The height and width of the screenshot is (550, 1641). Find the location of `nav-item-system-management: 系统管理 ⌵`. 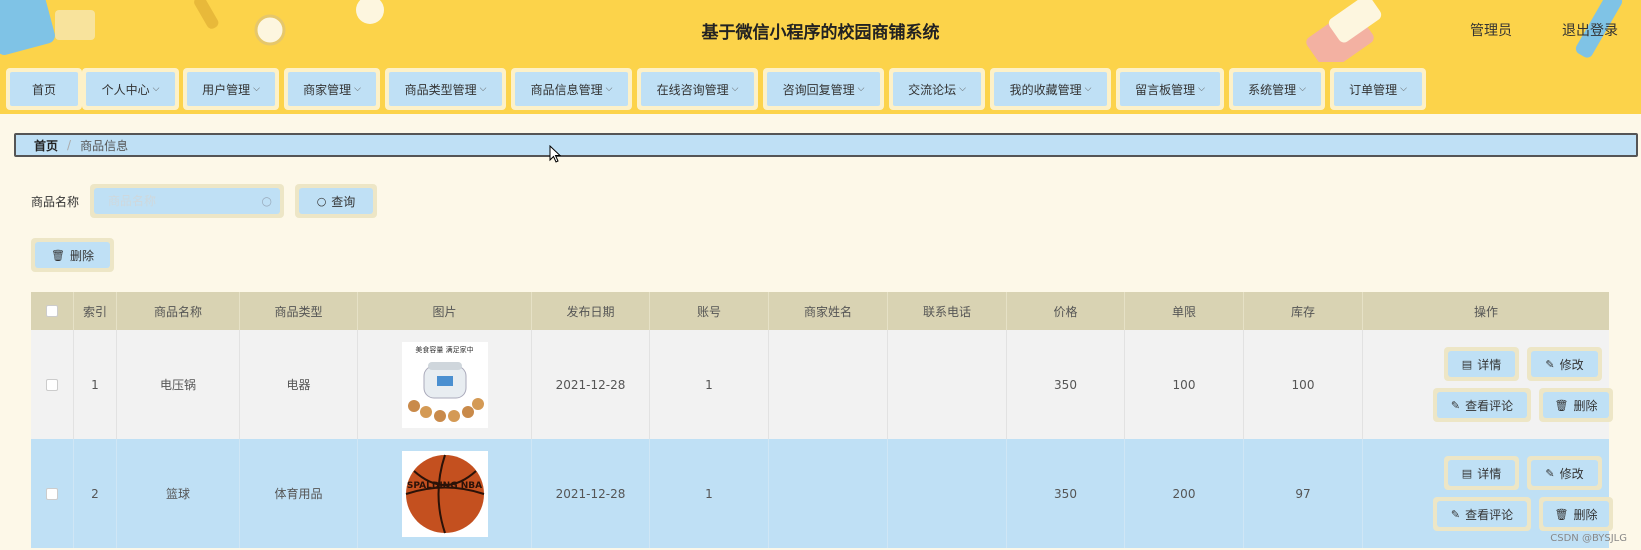

nav-item-system-management: 系统管理 ⌵ is located at coordinates (1277, 89).